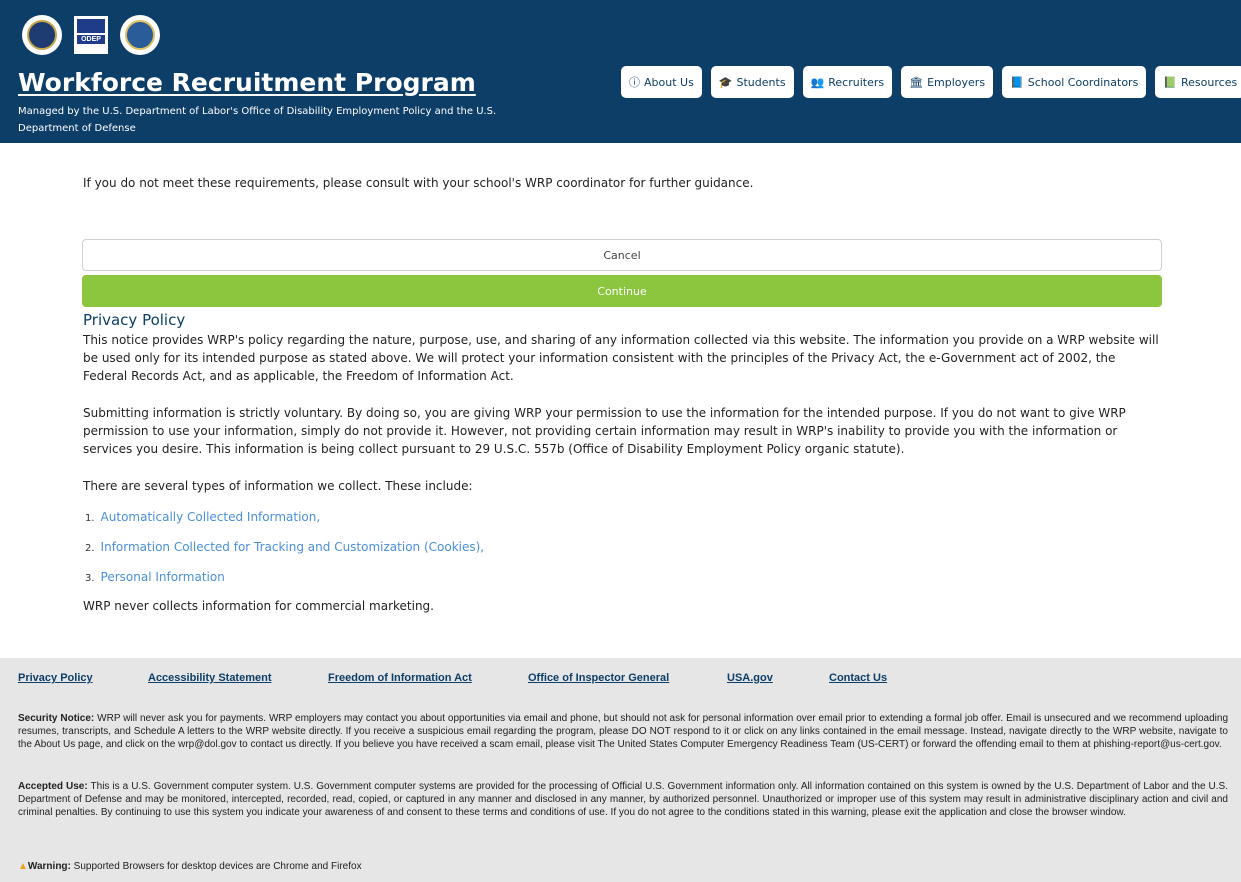 Image resolution: width=1241 pixels, height=882 pixels. Describe the element at coordinates (752, 82) in the screenshot. I see `nav-students: 🎓 Students` at that location.